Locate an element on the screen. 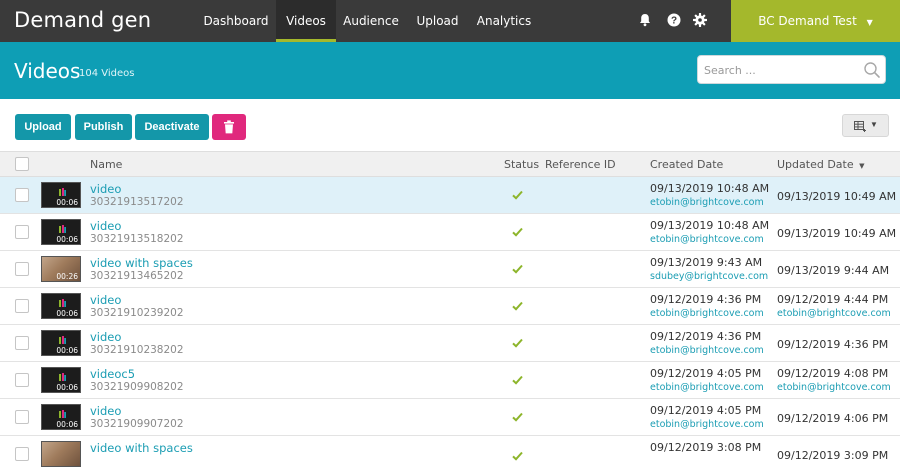  app-title: Demand gen is located at coordinates (82, 20).